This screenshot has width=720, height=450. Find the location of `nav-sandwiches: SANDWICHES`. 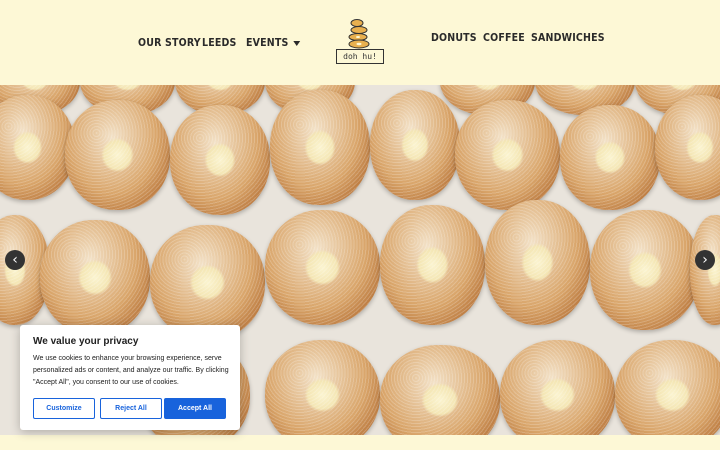

nav-sandwiches: SANDWICHES is located at coordinates (568, 37).